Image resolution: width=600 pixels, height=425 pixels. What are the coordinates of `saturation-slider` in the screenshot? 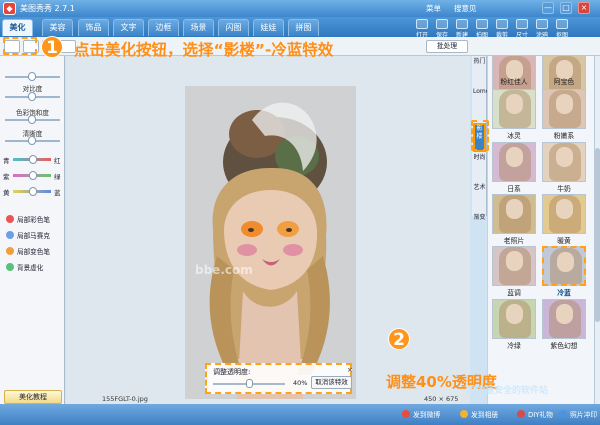 It's located at (32, 119).